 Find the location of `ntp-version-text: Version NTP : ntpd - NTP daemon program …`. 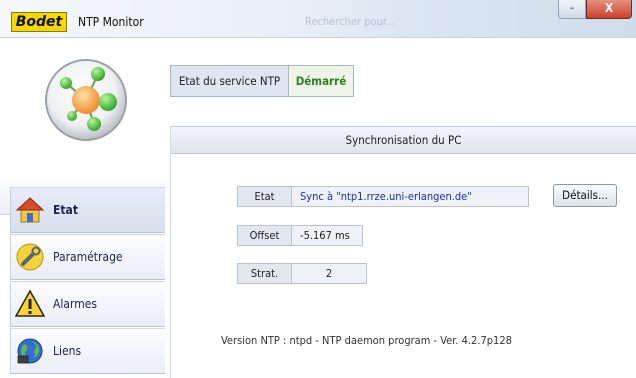

ntp-version-text: Version NTP : ntpd - NTP daemon program … is located at coordinates (366, 340).